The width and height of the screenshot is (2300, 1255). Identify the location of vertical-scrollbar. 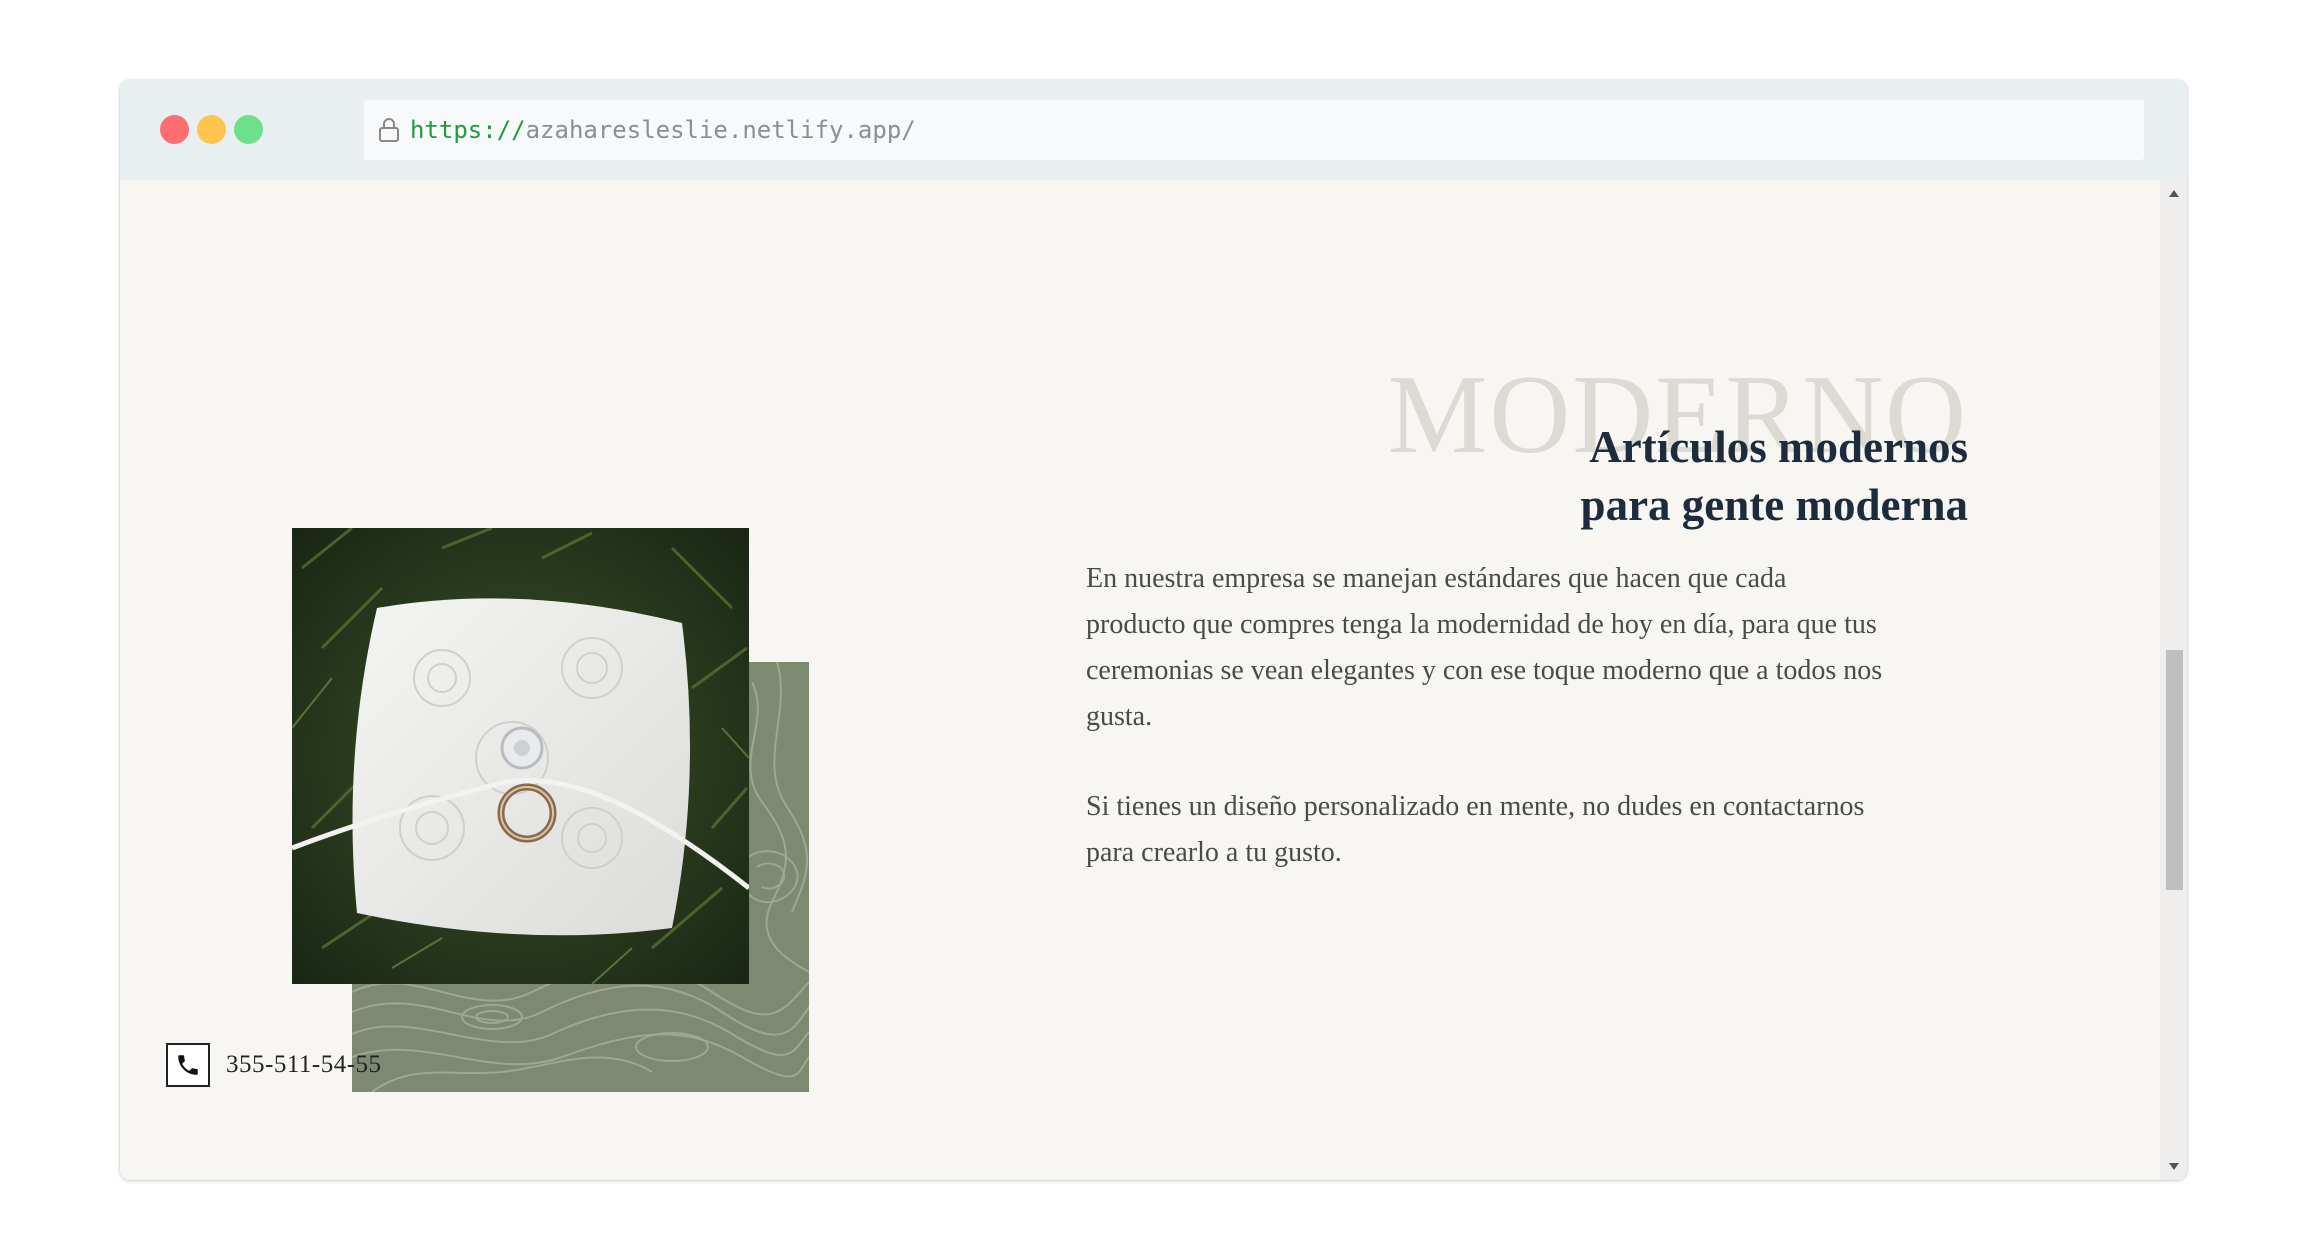
(2173, 680).